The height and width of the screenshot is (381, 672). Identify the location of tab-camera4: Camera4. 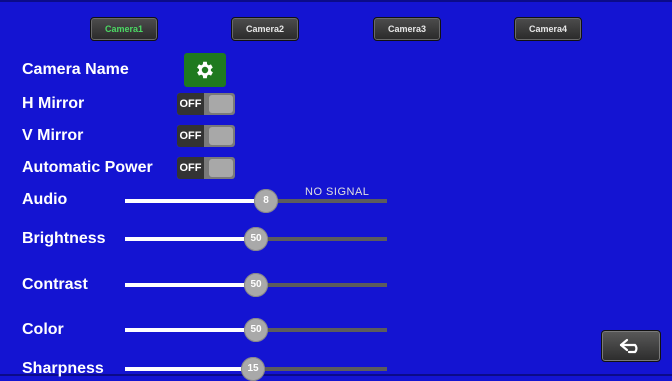
(548, 29).